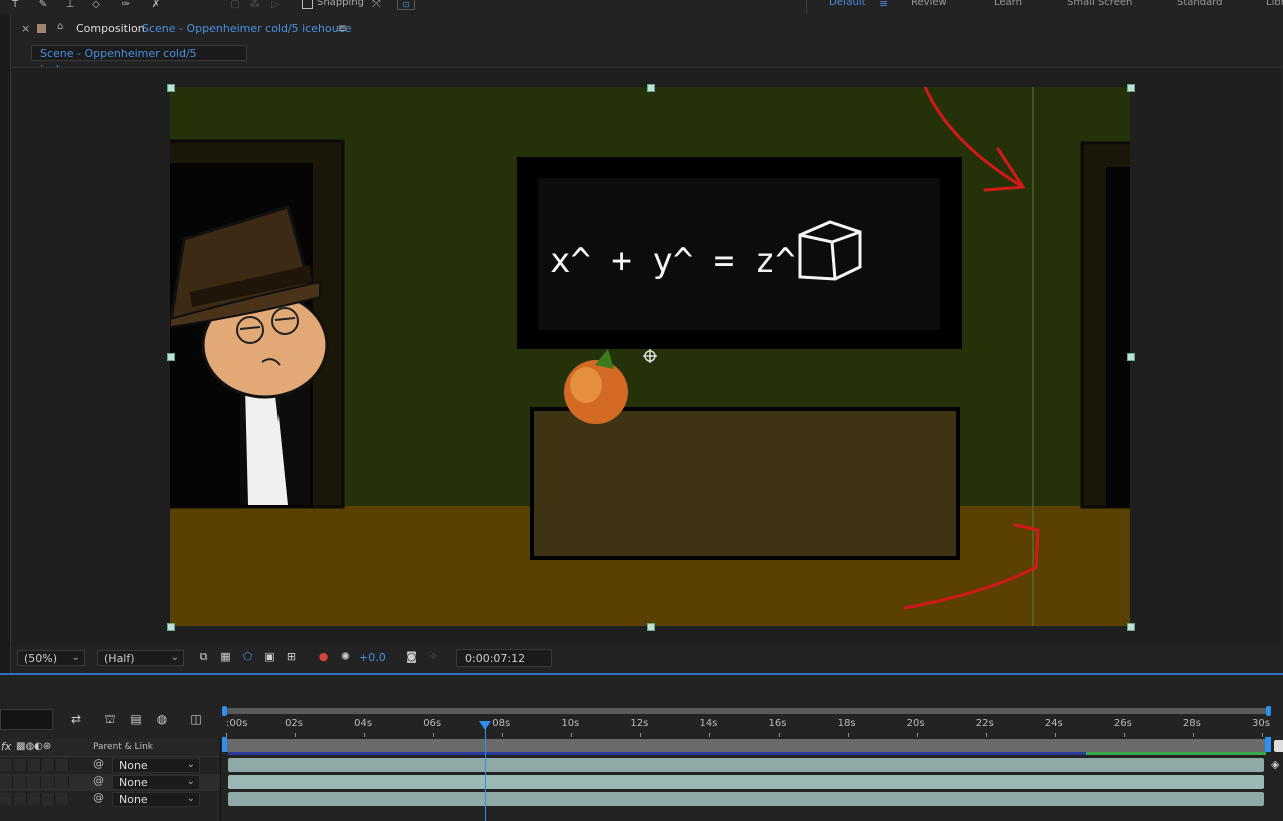 This screenshot has width=1283, height=821. What do you see at coordinates (485, 771) in the screenshot?
I see `playhead-line` at bounding box center [485, 771].